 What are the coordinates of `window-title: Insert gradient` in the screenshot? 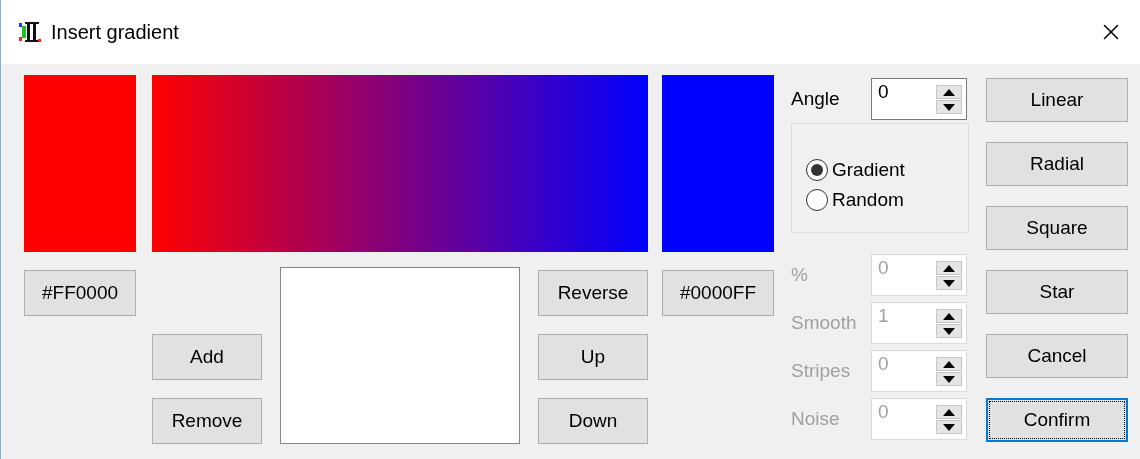 It's located at (115, 32).